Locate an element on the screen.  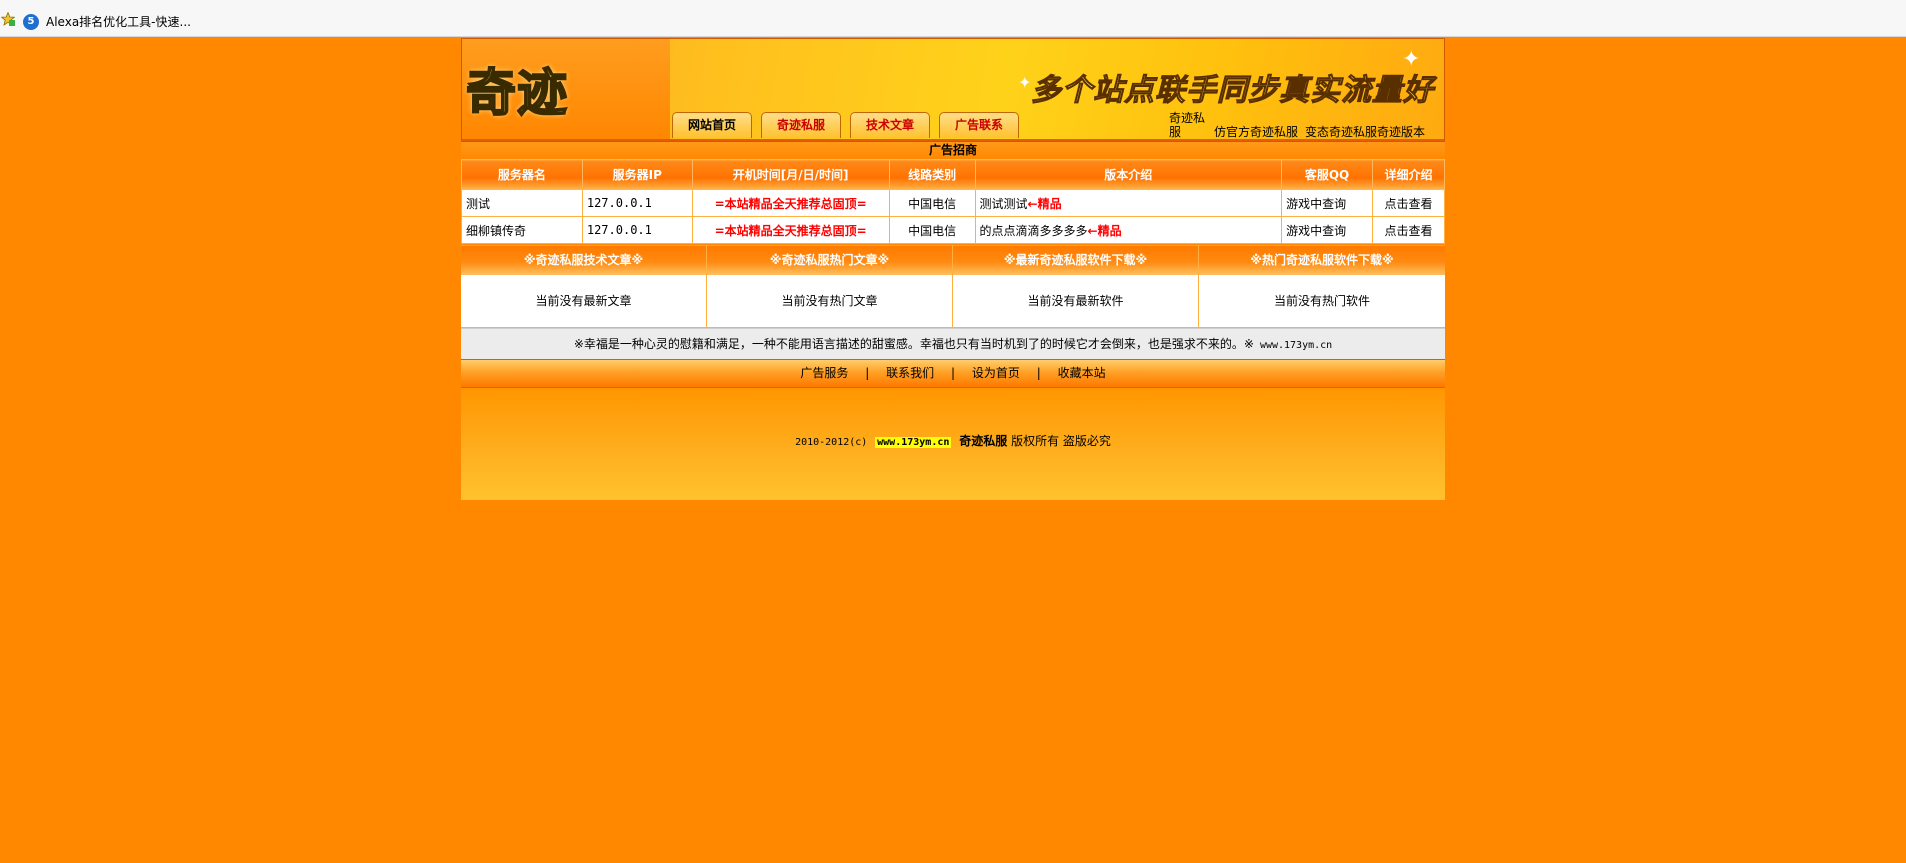
server-version: 的点点滴滴多多多多←精品 is located at coordinates (1128, 230).